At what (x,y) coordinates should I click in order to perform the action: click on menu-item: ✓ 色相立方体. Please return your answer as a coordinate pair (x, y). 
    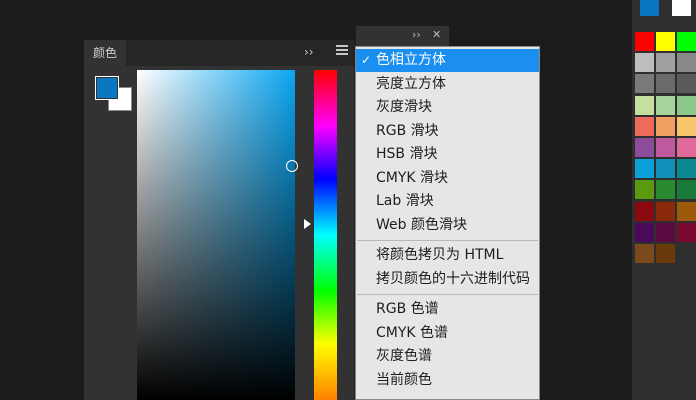
    Looking at the image, I should click on (447, 60).